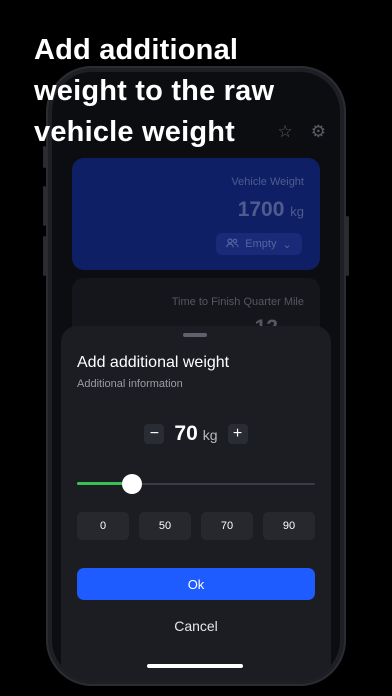  I want to click on preset-button-50: 50, so click(165, 526).